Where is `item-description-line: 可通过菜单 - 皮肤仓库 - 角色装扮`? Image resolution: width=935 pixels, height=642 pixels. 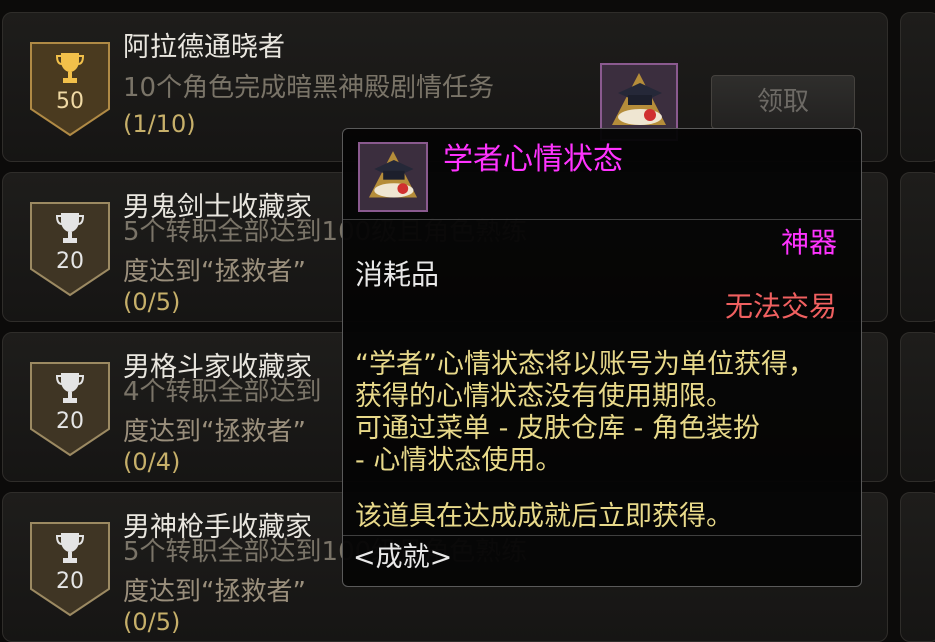
item-description-line: 可通过菜单 - 皮肤仓库 - 角色装扮 is located at coordinates (557, 428).